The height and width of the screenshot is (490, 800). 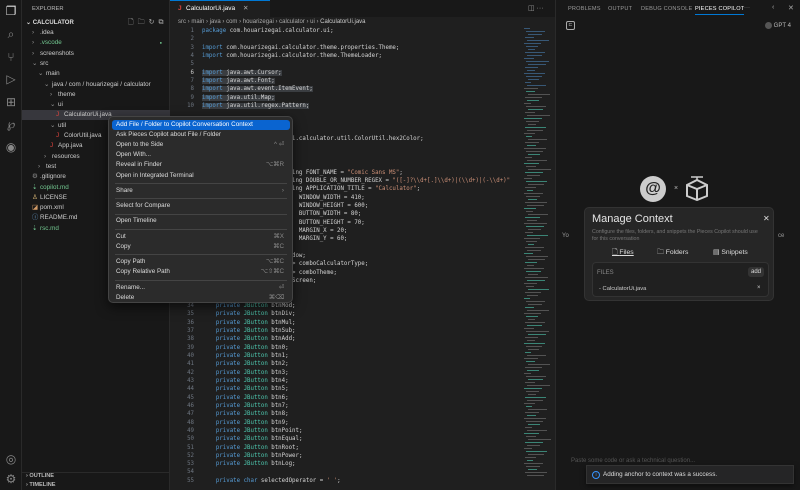 I want to click on line-number: 55, so click(x=190, y=480).